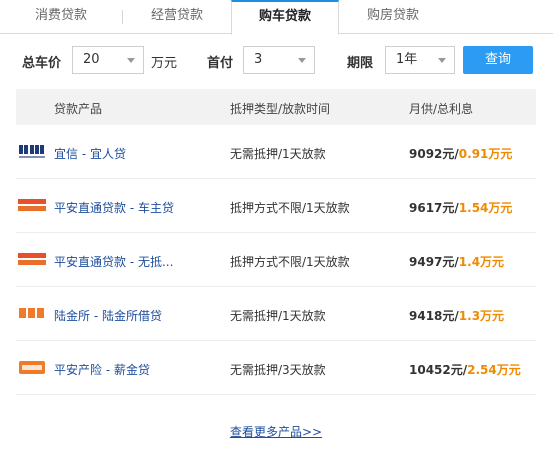 The height and width of the screenshot is (453, 553). What do you see at coordinates (498, 60) in the screenshot?
I see `query-button: 查询` at bounding box center [498, 60].